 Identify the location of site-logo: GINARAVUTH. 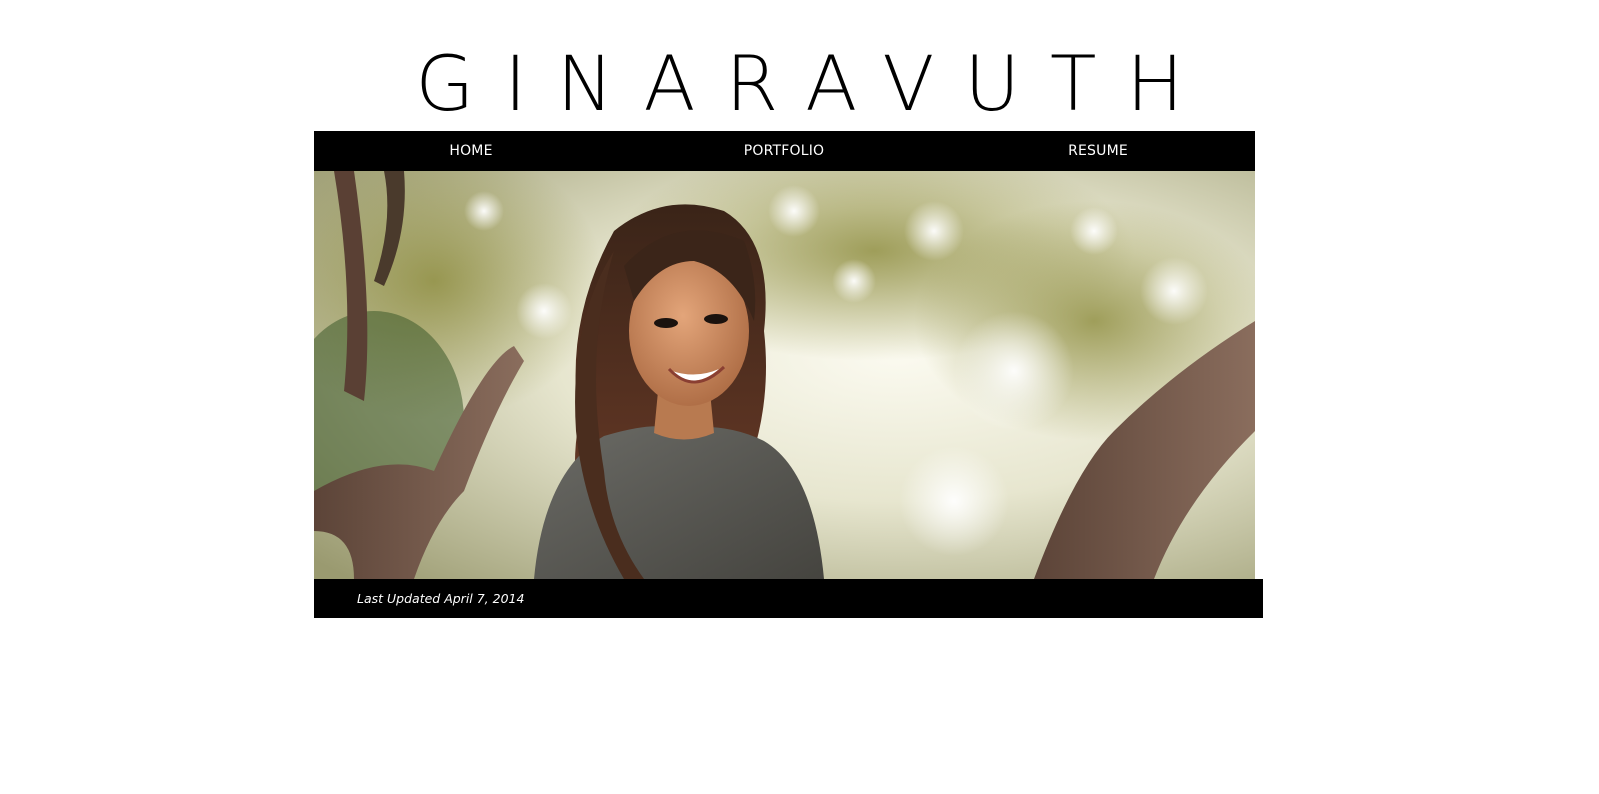
(799, 84).